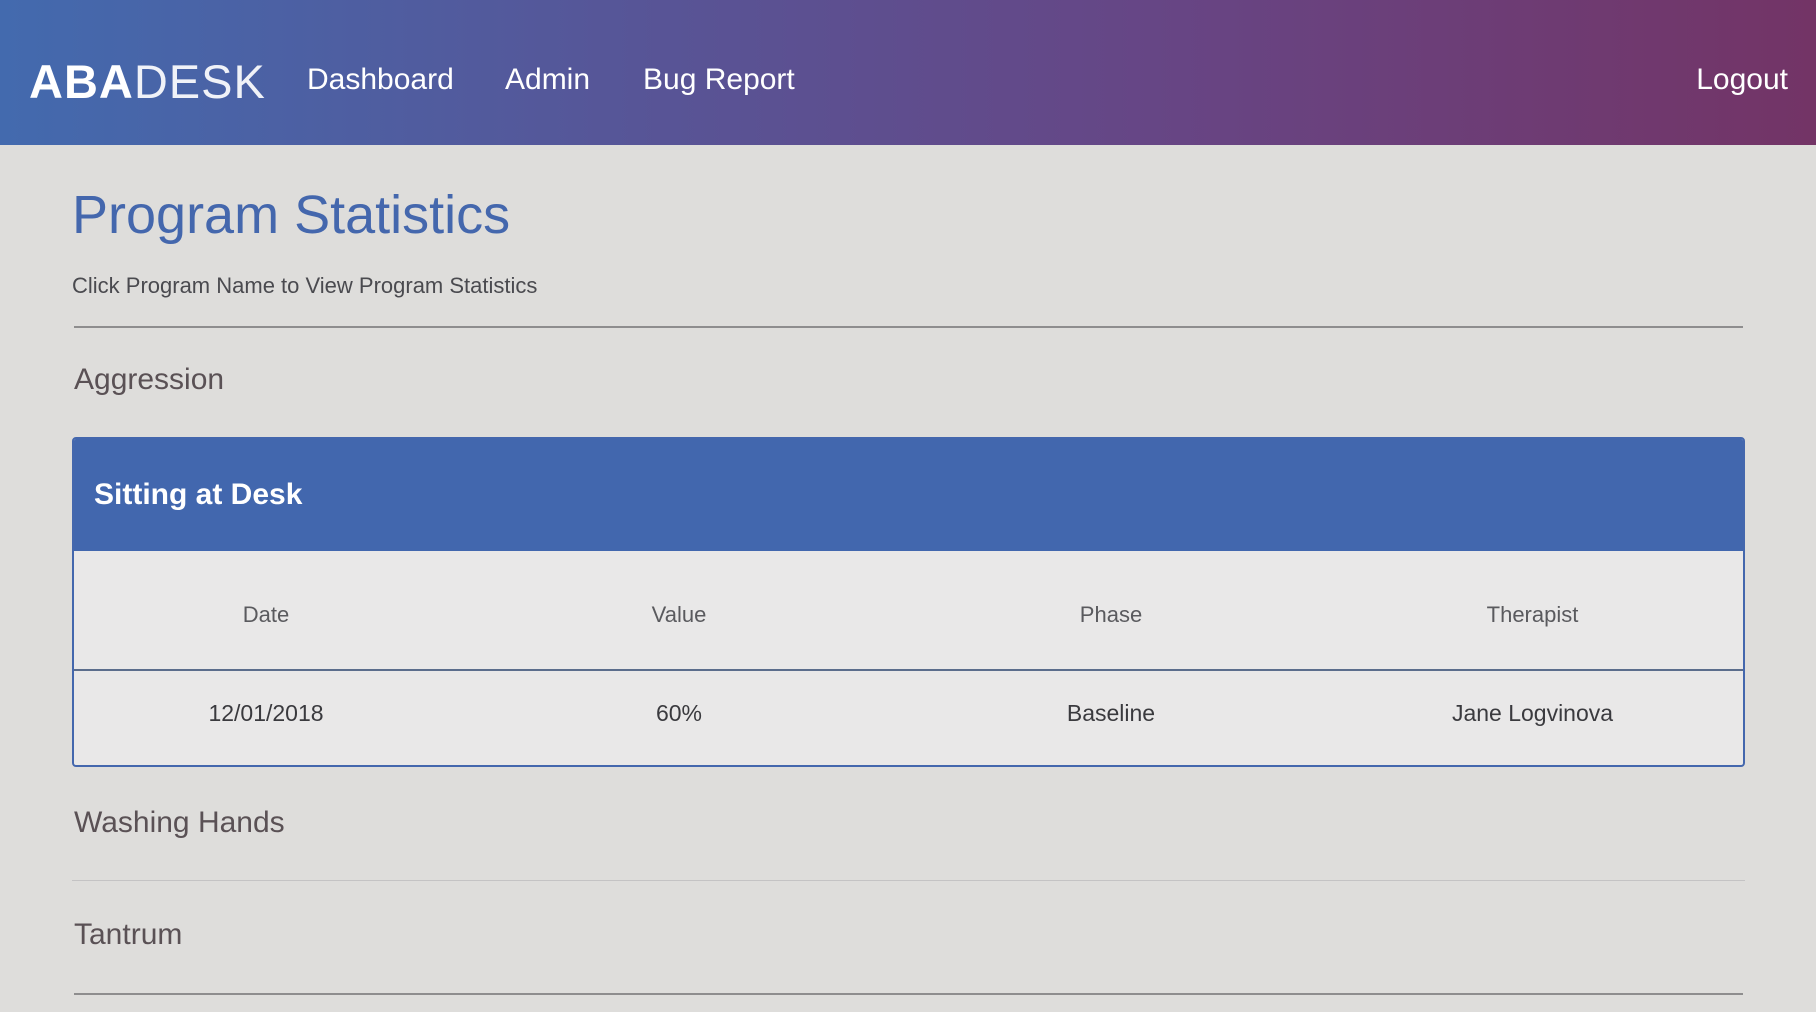 Image resolution: width=1816 pixels, height=1012 pixels. Describe the element at coordinates (380, 80) in the screenshot. I see `nav-dashboard-link: Dashboard` at that location.